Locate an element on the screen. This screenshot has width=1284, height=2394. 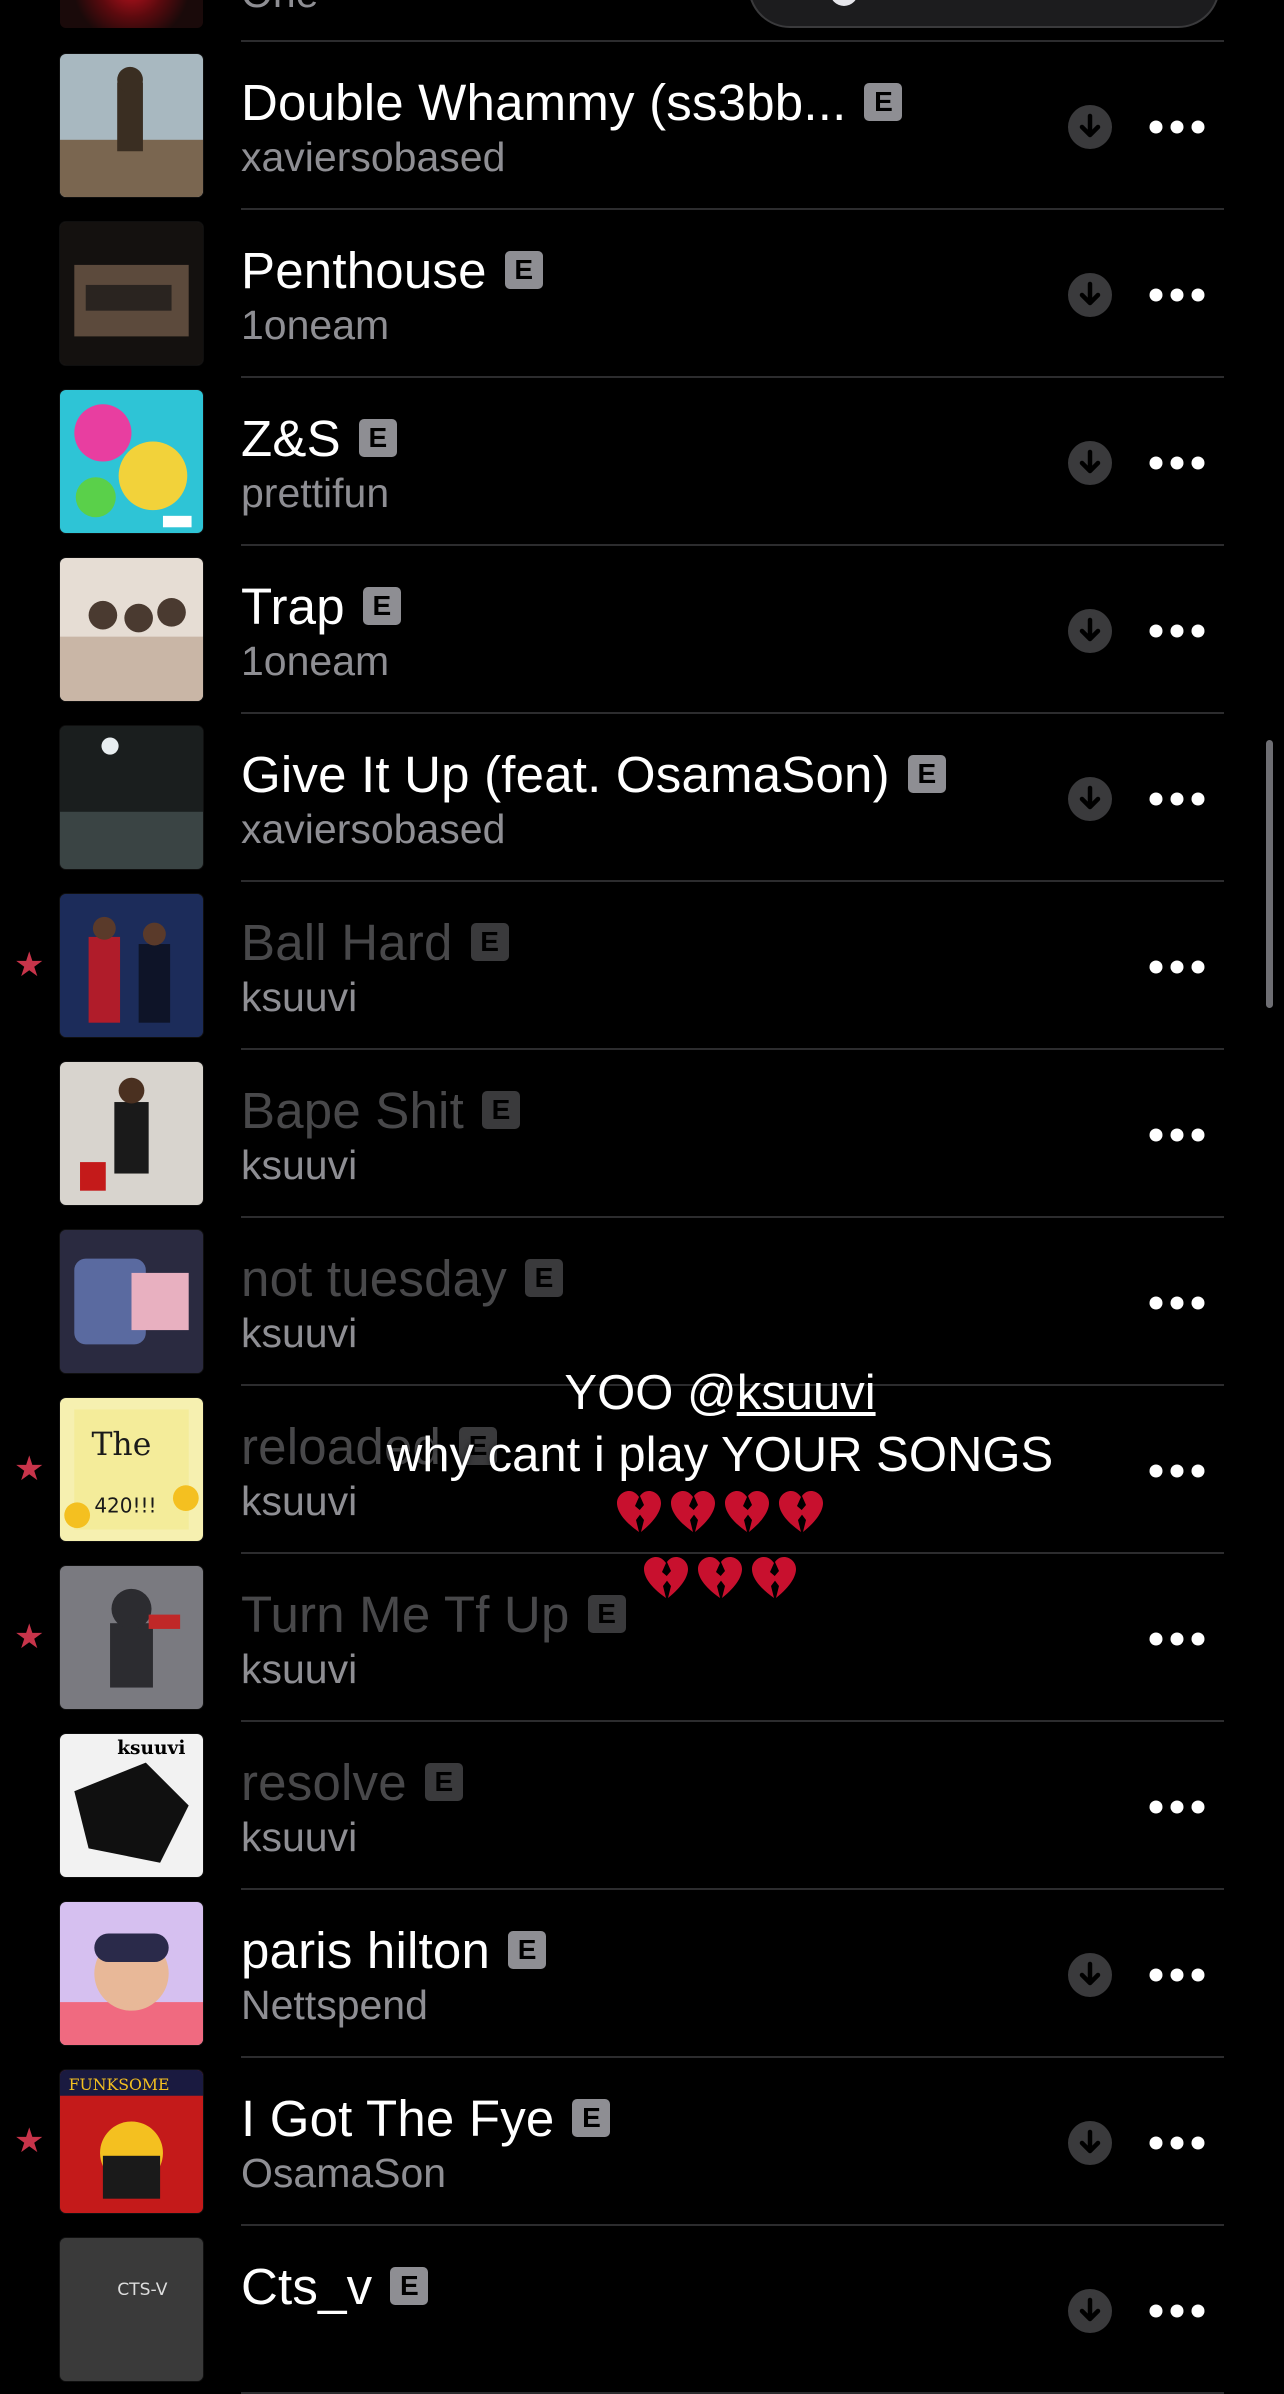
song-row: paris hilton E Nettspend is located at coordinates (642, 1974).